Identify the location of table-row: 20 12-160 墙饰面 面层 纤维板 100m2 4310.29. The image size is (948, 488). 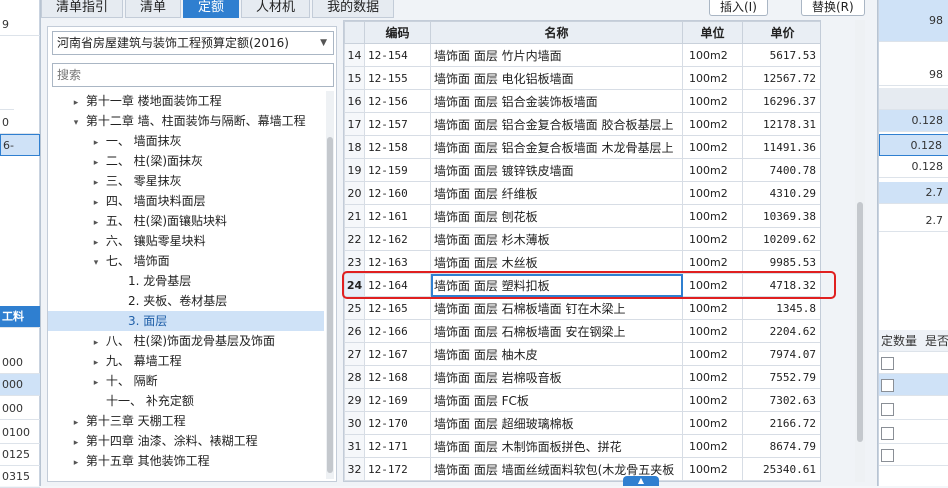
(582, 193).